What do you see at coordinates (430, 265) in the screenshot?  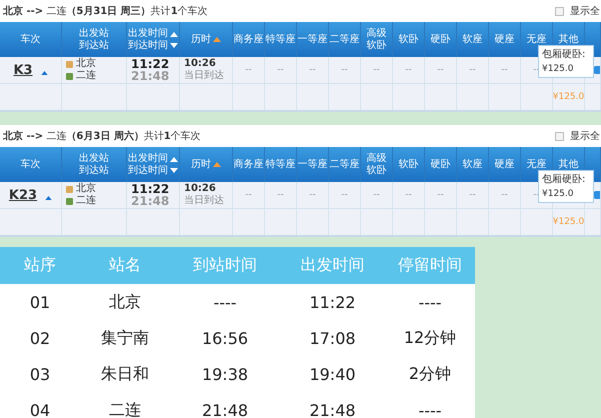 I see `column-header: 停留时间` at bounding box center [430, 265].